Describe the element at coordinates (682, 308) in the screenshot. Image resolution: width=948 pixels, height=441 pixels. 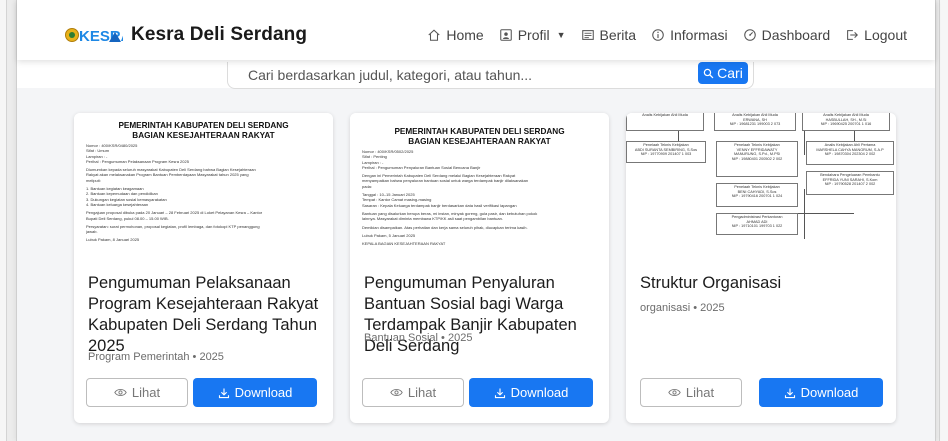
I see `card-meta: organisasi • 2025` at that location.